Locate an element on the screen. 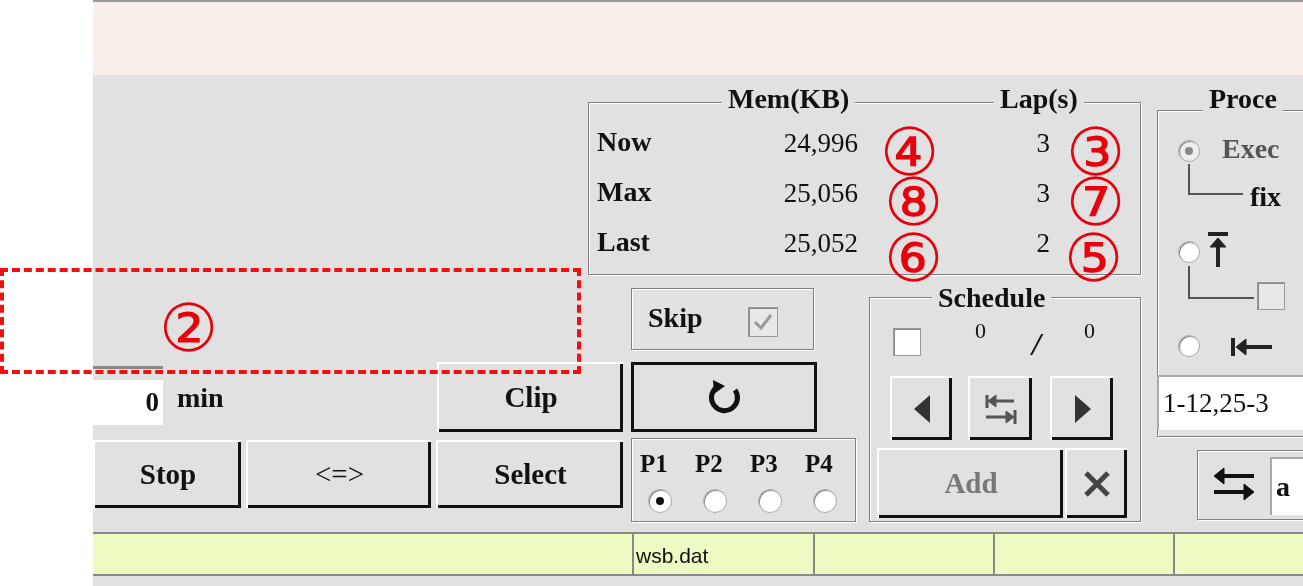 The width and height of the screenshot is (1303, 586). tab-arrows-icon is located at coordinates (1001, 409).